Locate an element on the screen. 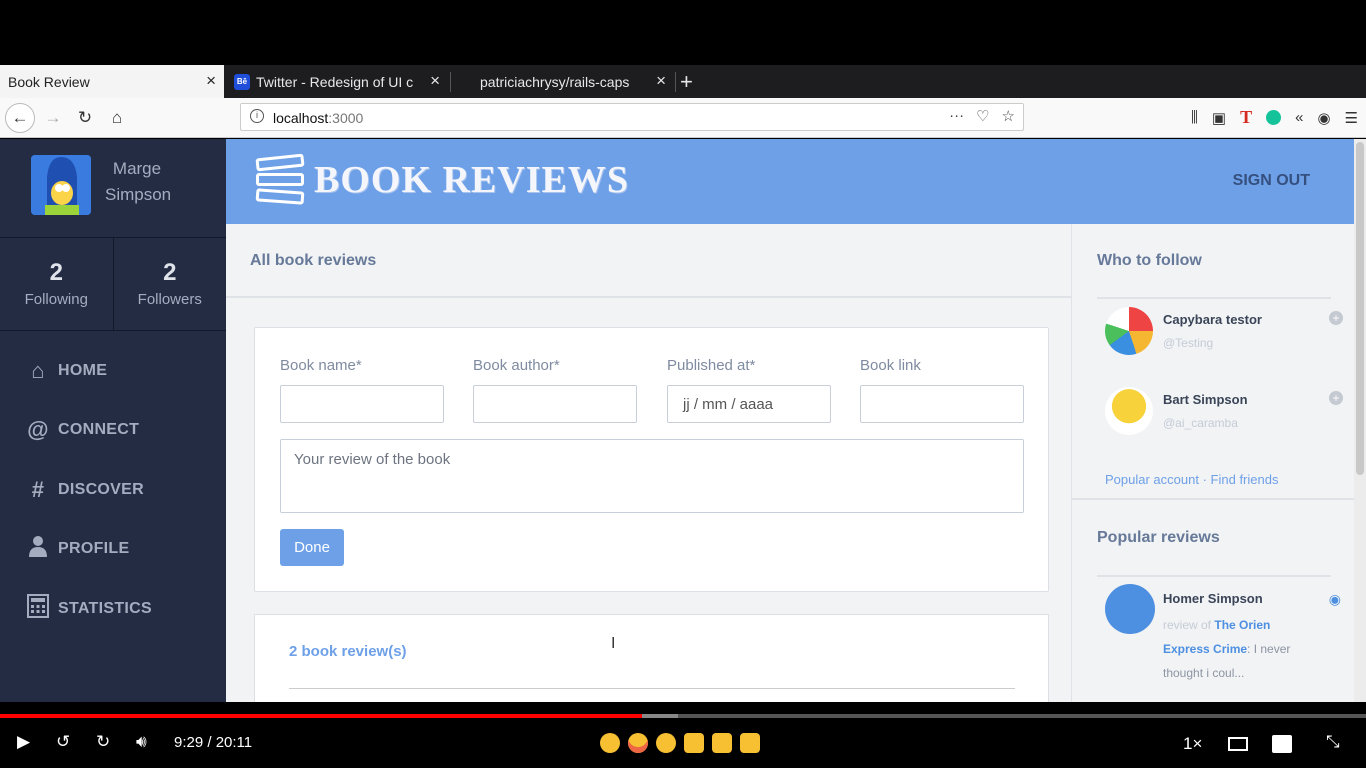 This screenshot has width=1366, height=768. extension-icon-2: ◉ is located at coordinates (1323, 118).